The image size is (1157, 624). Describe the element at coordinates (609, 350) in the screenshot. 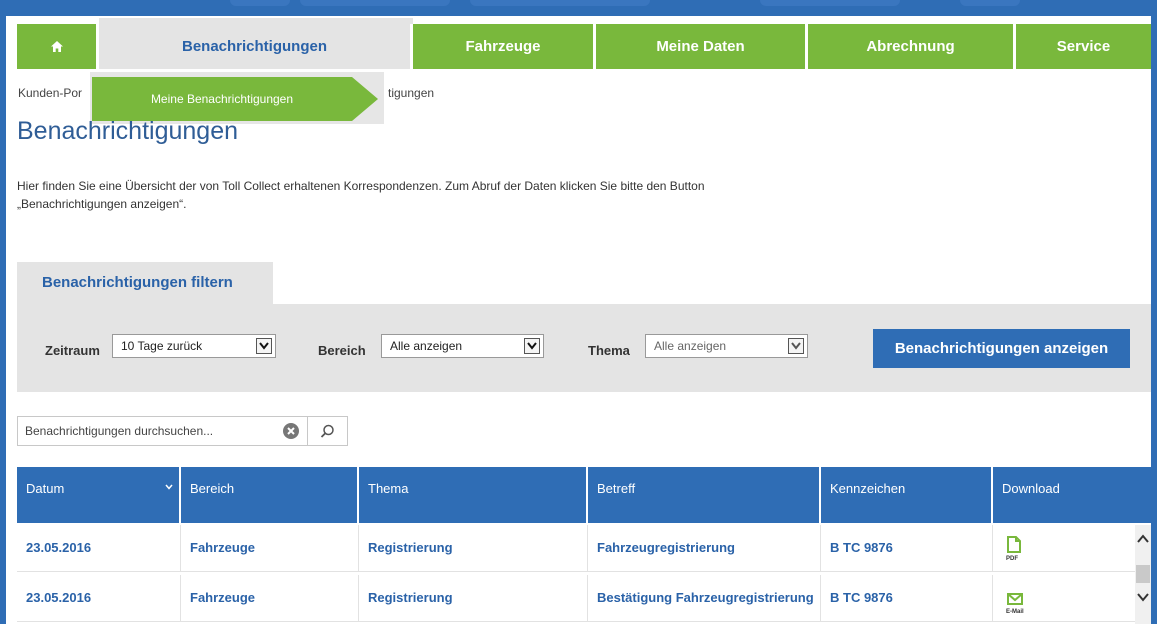

I see `thema-label: Thema` at that location.